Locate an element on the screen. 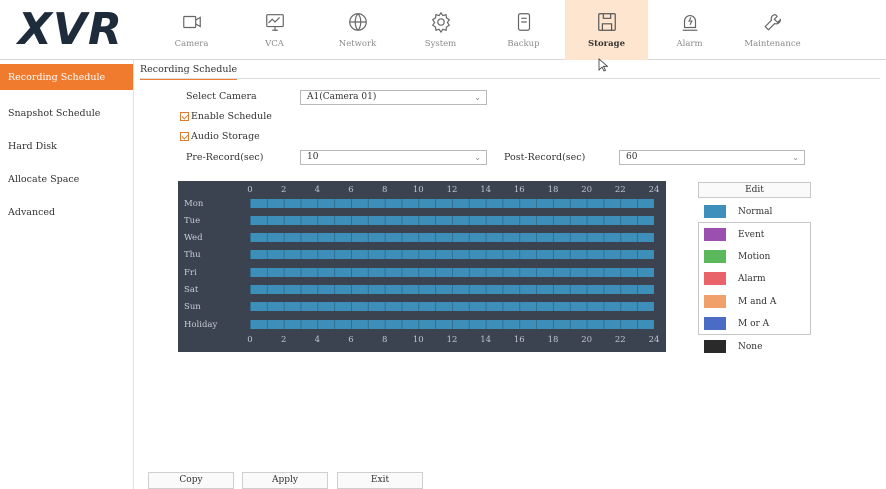  sidebar-item-hard-disk: Hard Disk is located at coordinates (66, 146).